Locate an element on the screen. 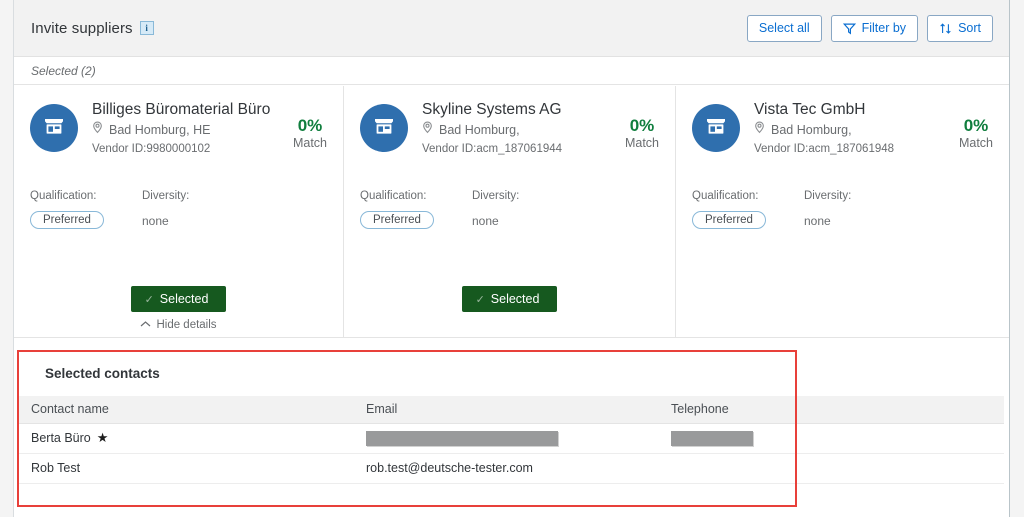 The height and width of the screenshot is (517, 1024). chevron-up-icon is located at coordinates (145, 325).